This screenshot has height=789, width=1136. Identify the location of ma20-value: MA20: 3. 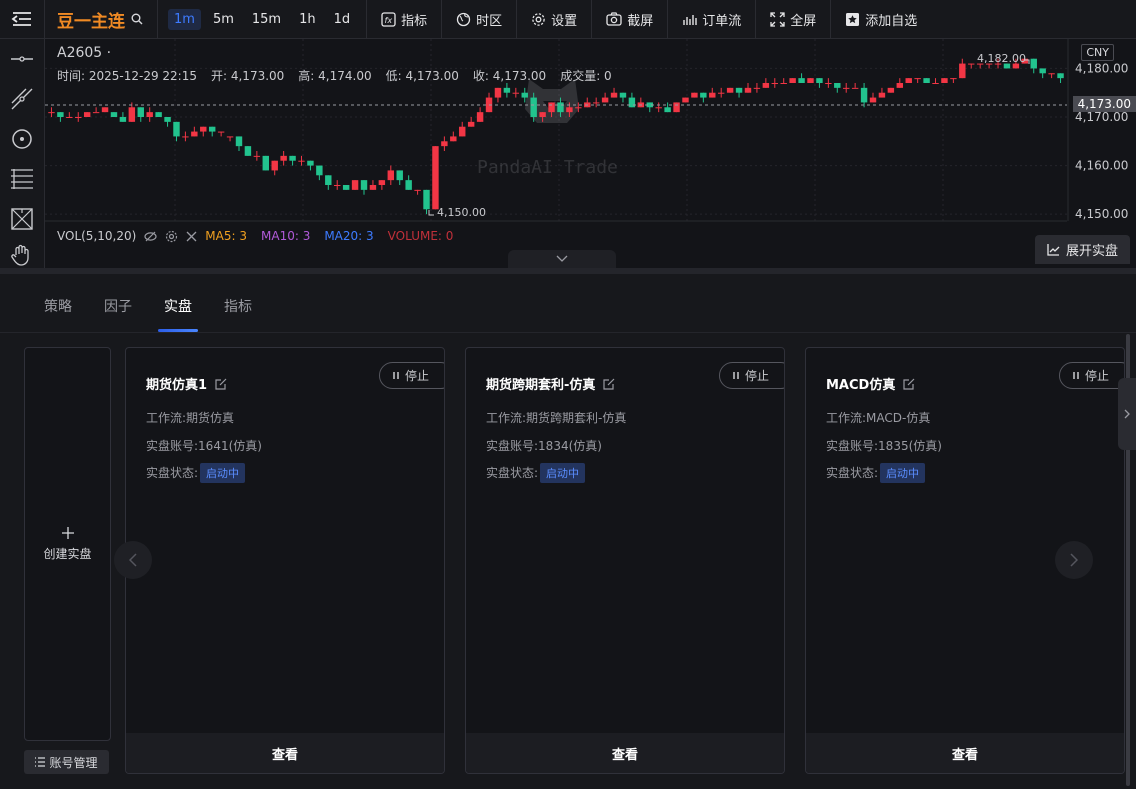
(349, 236).